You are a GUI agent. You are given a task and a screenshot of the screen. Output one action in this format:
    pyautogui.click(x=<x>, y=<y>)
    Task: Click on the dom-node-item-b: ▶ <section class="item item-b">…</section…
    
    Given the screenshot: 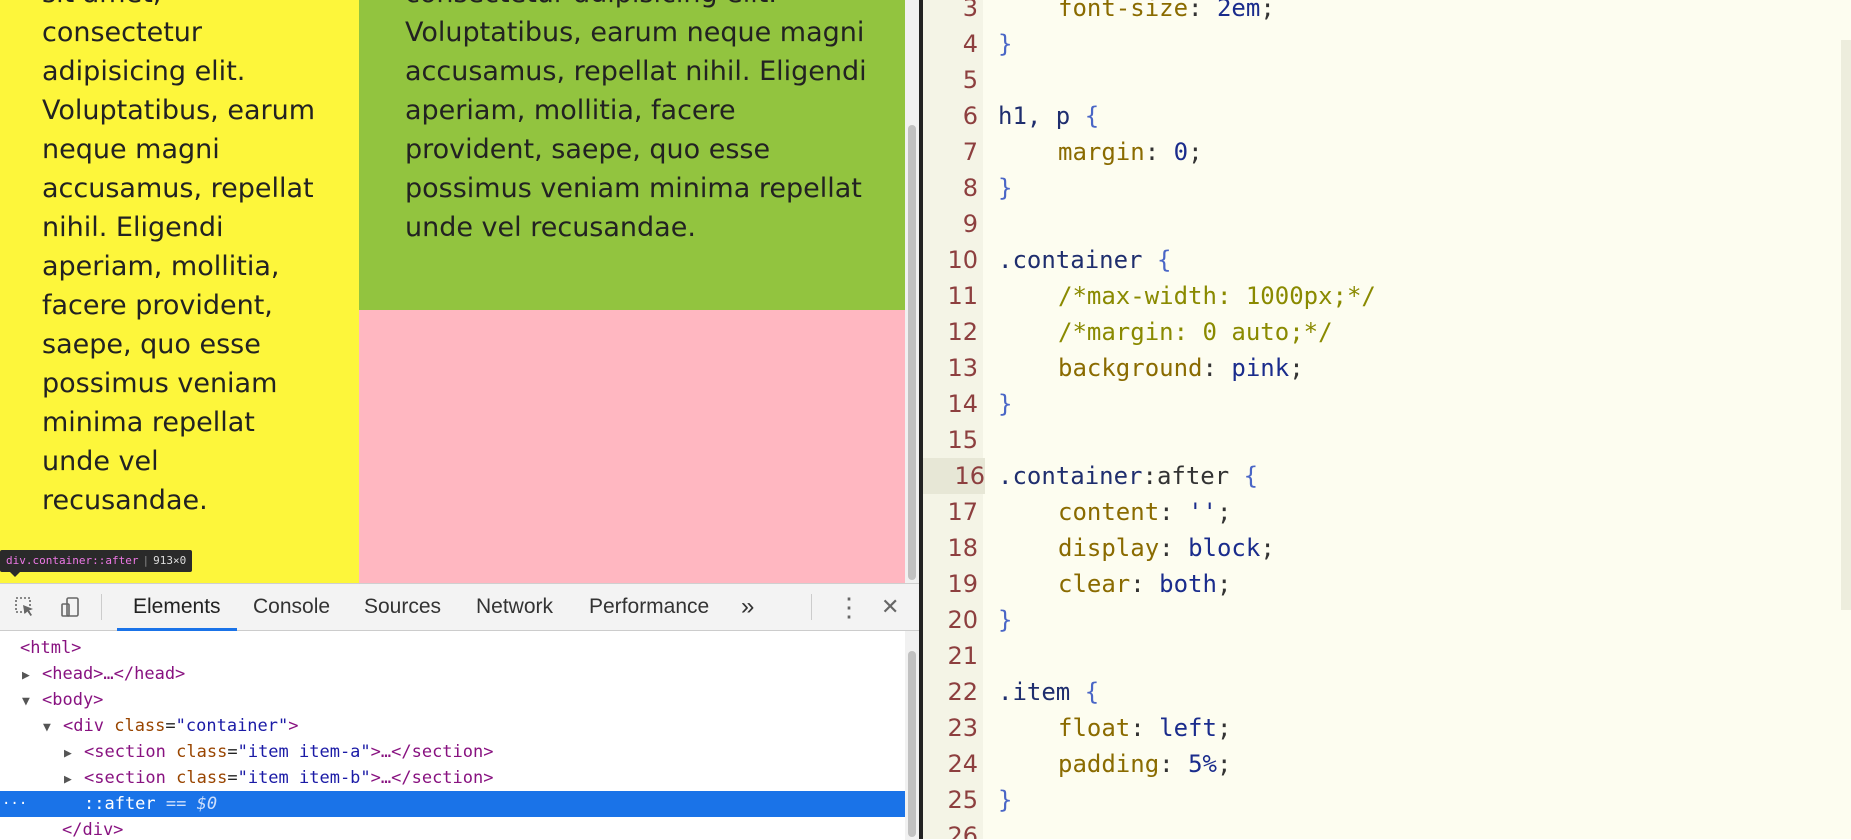 What is the action you would take?
    pyautogui.click(x=452, y=778)
    